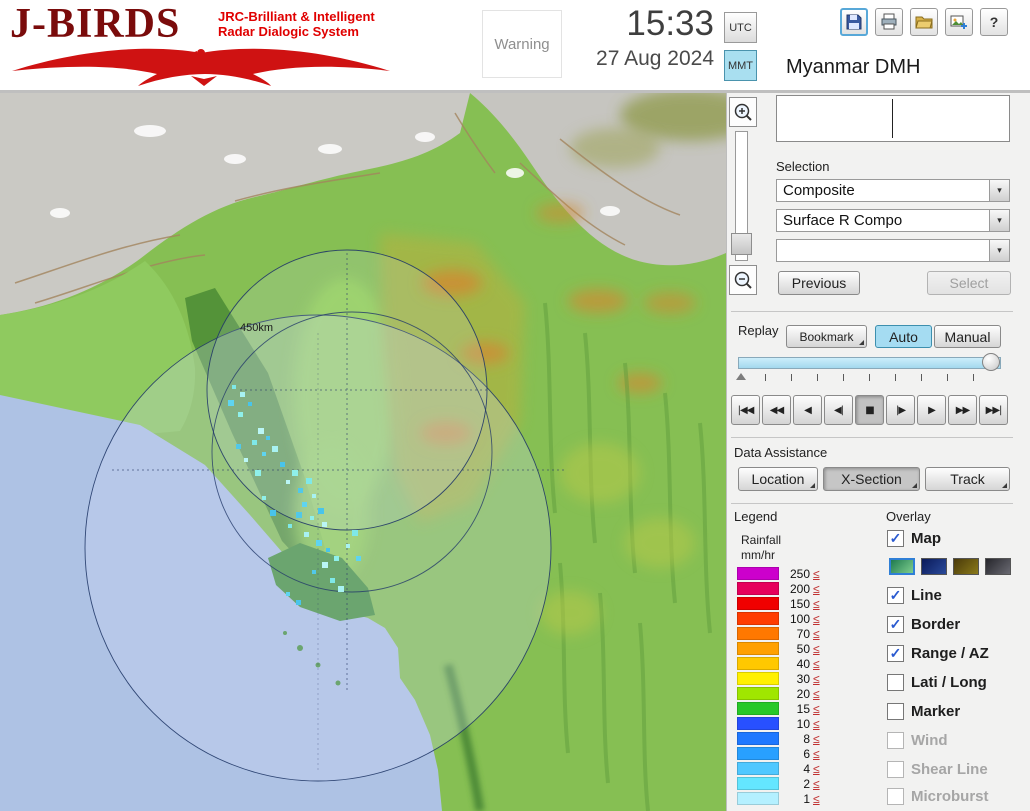 The height and width of the screenshot is (811, 1030). I want to click on zoom-in-button, so click(743, 112).